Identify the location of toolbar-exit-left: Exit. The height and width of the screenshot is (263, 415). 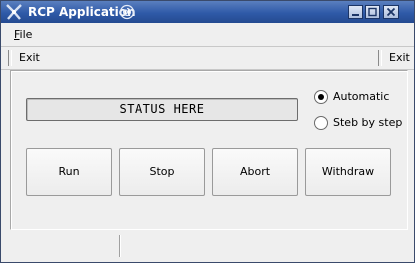
(29, 57).